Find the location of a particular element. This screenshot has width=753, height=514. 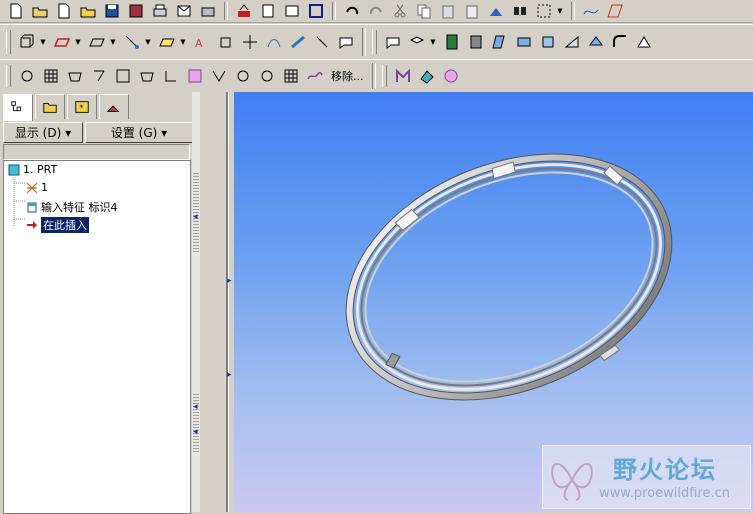

csys-display-dropdown-icon: ▼ is located at coordinates (183, 42).